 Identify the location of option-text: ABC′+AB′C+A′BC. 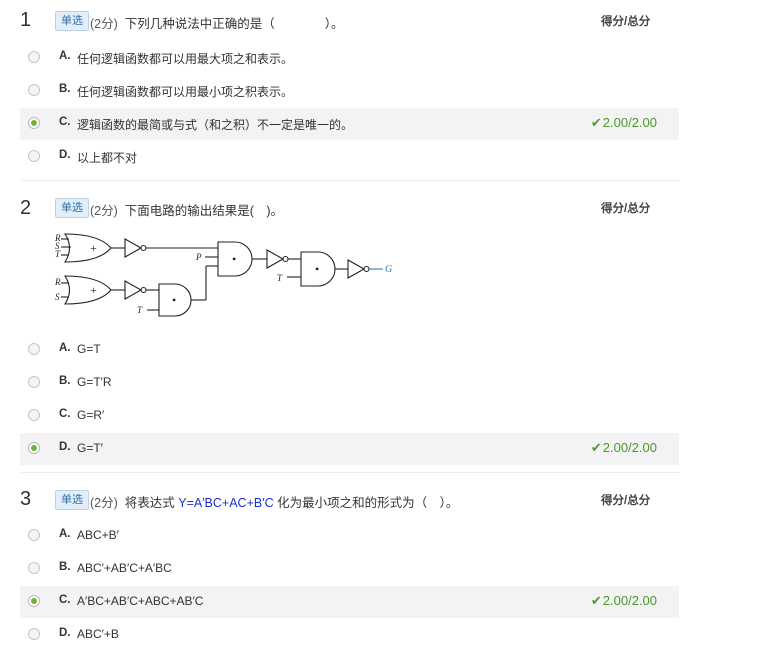
(124, 568).